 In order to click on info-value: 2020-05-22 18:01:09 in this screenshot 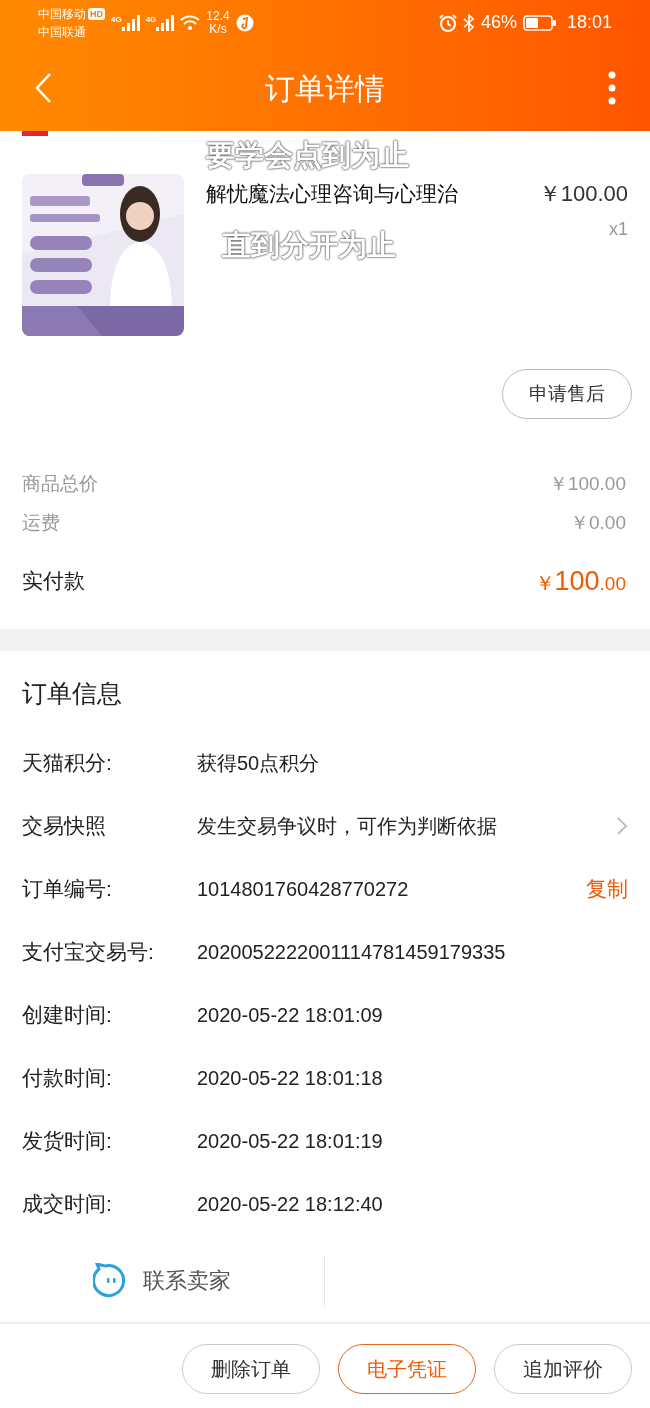, I will do `click(290, 1015)`.